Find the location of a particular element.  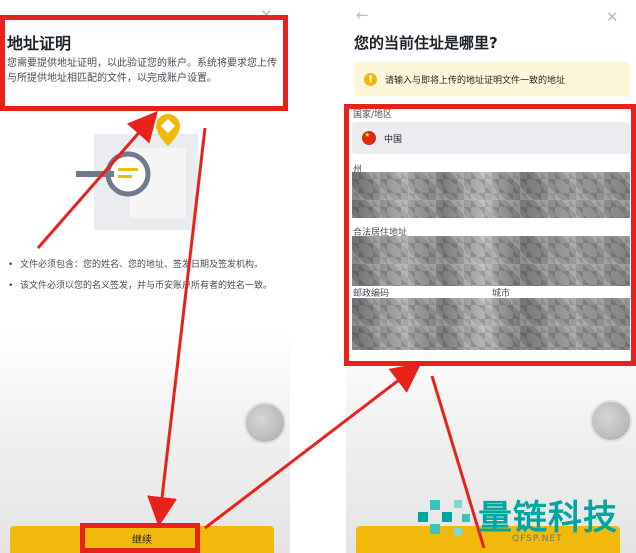

watermark-text: 量链科技 is located at coordinates (548, 518).